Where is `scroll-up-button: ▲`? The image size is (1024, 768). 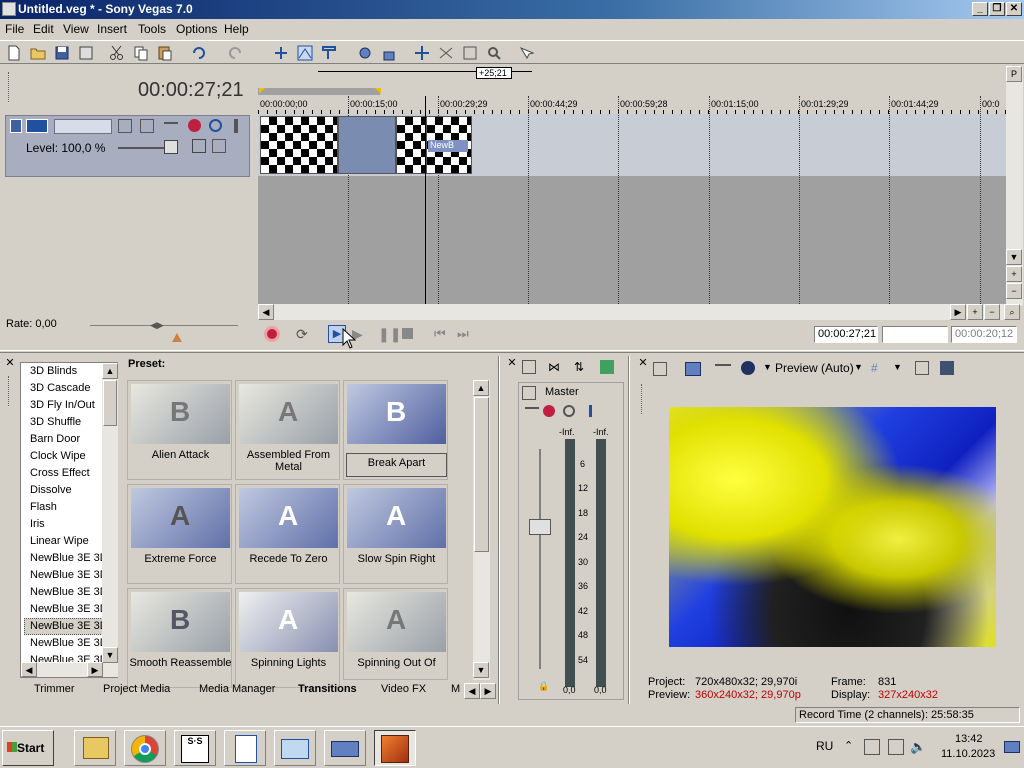 scroll-up-button: ▲ is located at coordinates (110, 371).